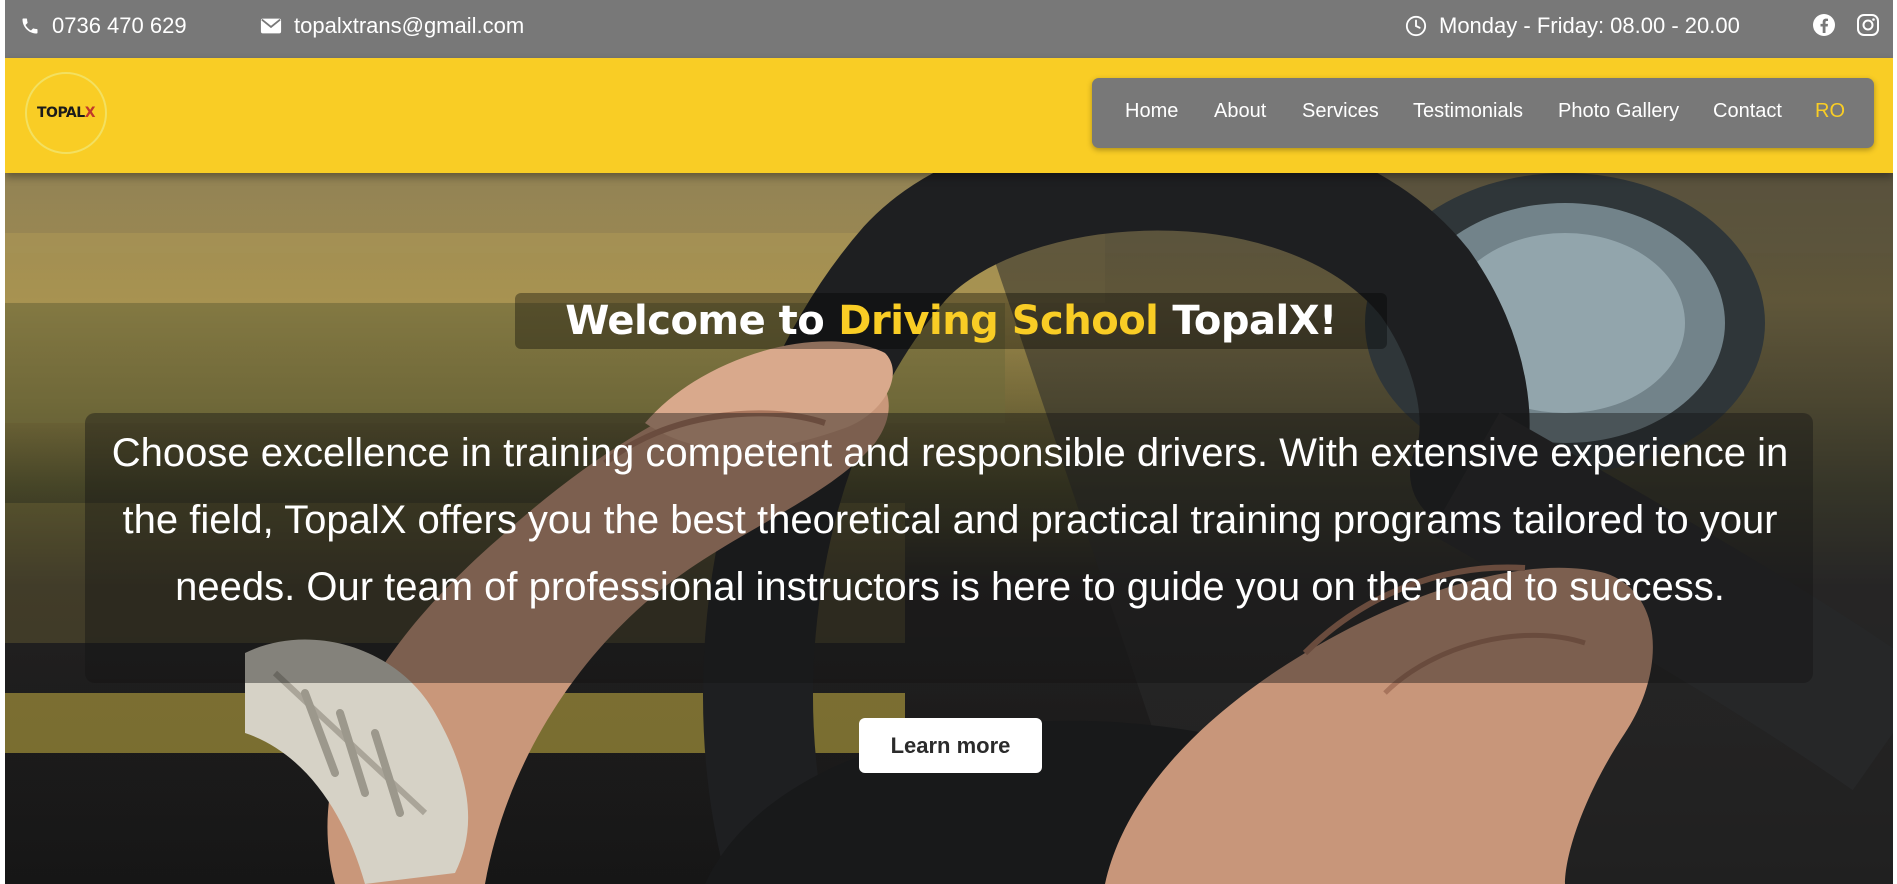  Describe the element at coordinates (998, 321) in the screenshot. I see `hero-title-accent: Driving School` at that location.